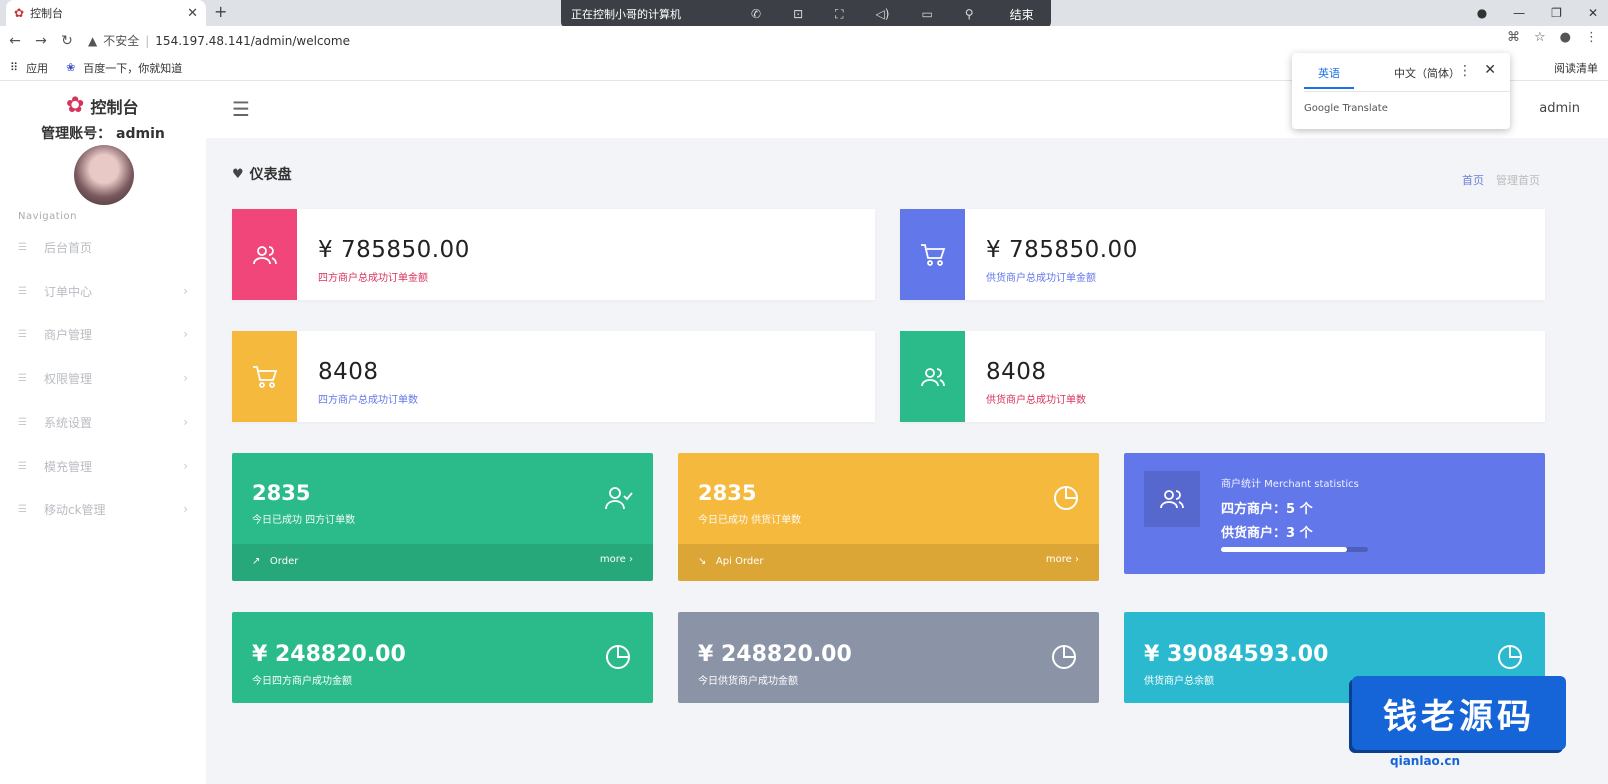 The width and height of the screenshot is (1608, 784). What do you see at coordinates (114, 107) in the screenshot?
I see `logo-text: 控制台` at bounding box center [114, 107].